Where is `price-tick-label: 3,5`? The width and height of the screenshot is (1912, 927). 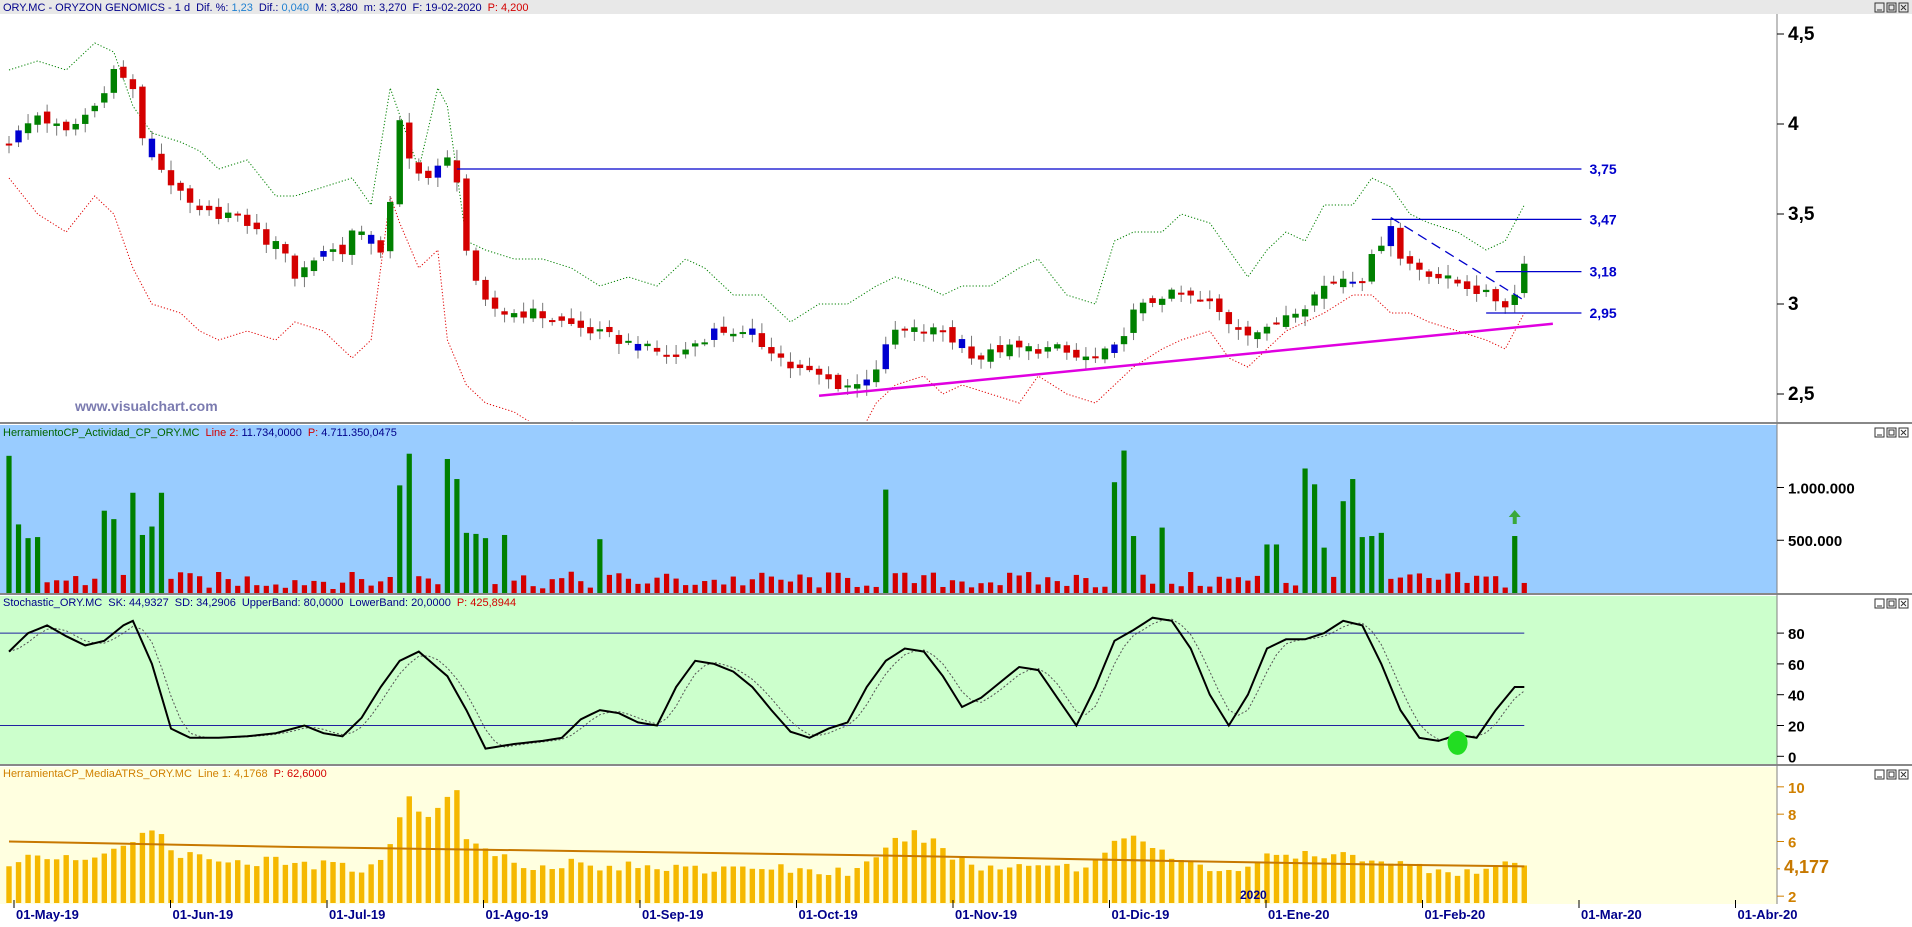 price-tick-label: 3,5 is located at coordinates (1801, 214).